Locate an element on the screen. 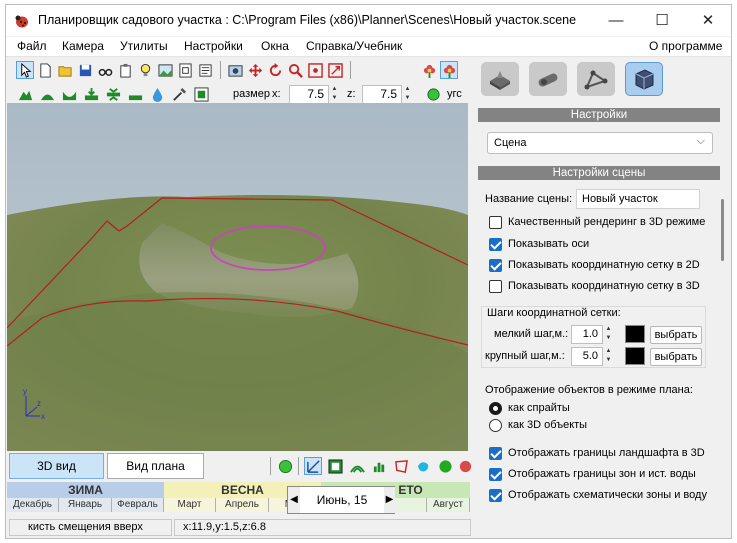  menu-settings: Настройки is located at coordinates (213, 46).